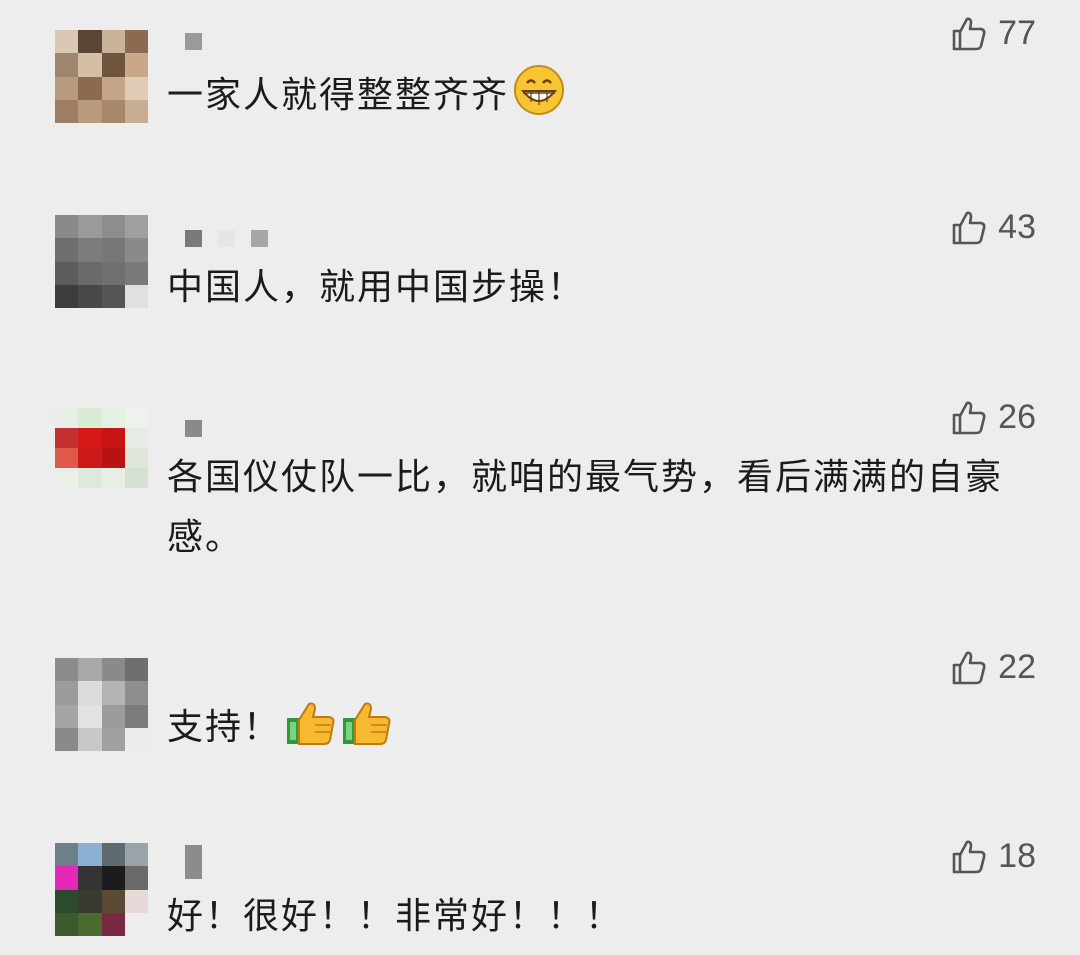 This screenshot has height=955, width=1080. What do you see at coordinates (587, 95) in the screenshot?
I see `comment-text: 一家人就得整整齐齐` at bounding box center [587, 95].